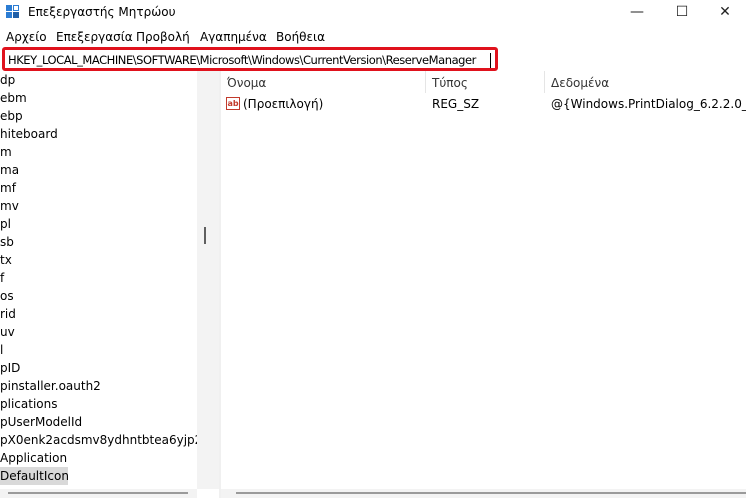 Image resolution: width=746 pixels, height=498 pixels. I want to click on tree-item: l, so click(98, 350).